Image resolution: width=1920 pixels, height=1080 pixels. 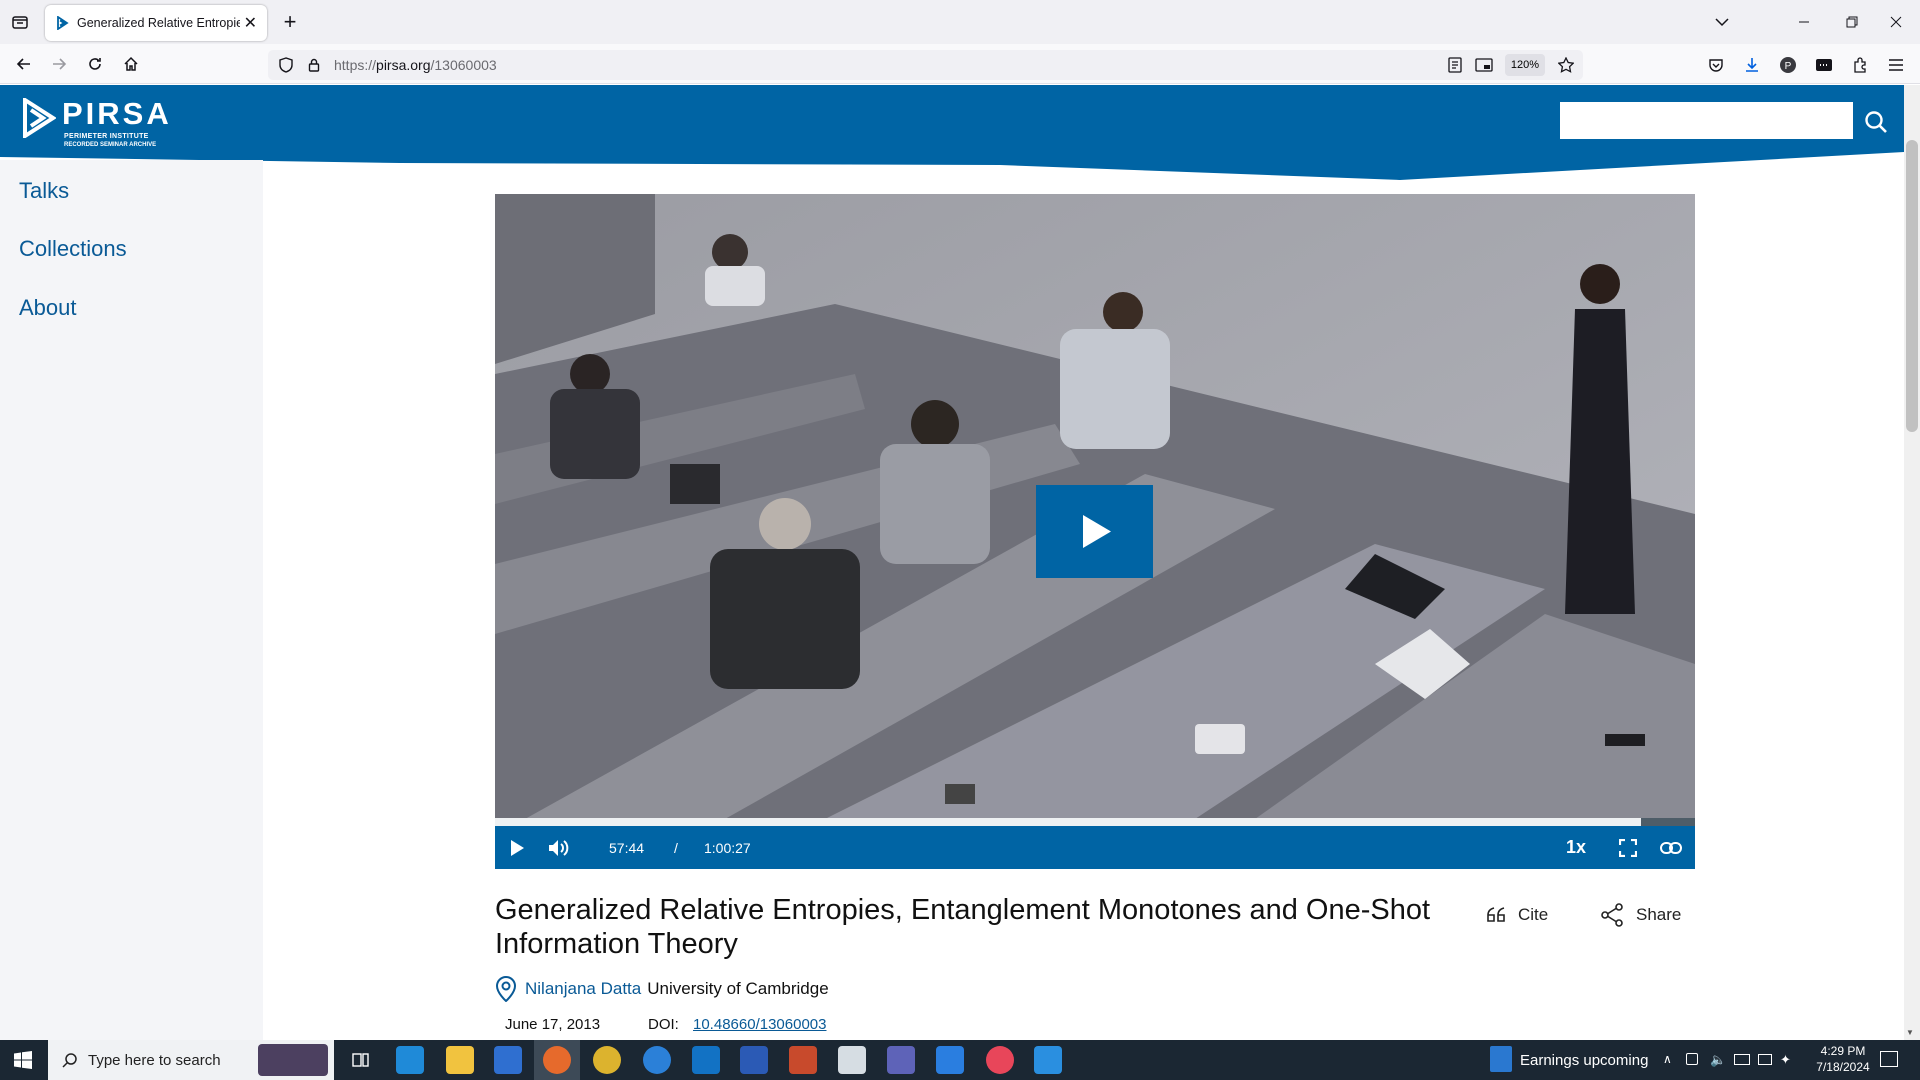 I want to click on video-progress-fill, so click(x=1068, y=822).